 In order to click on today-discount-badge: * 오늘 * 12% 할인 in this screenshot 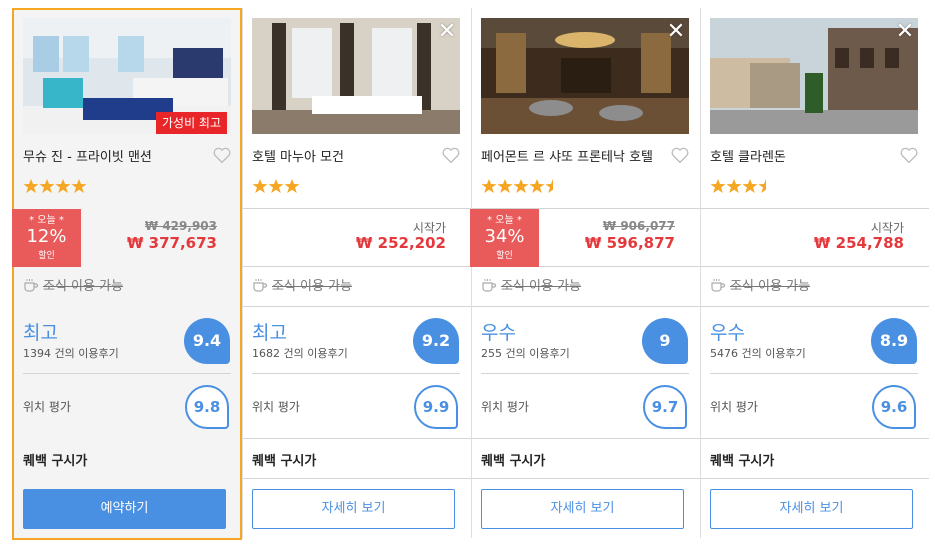, I will do `click(46, 238)`.